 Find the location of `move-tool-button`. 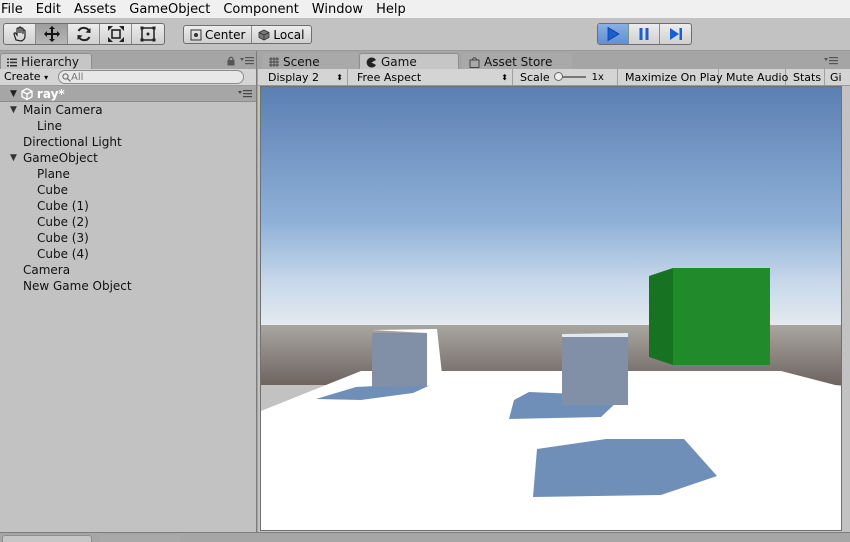

move-tool-button is located at coordinates (52, 34).